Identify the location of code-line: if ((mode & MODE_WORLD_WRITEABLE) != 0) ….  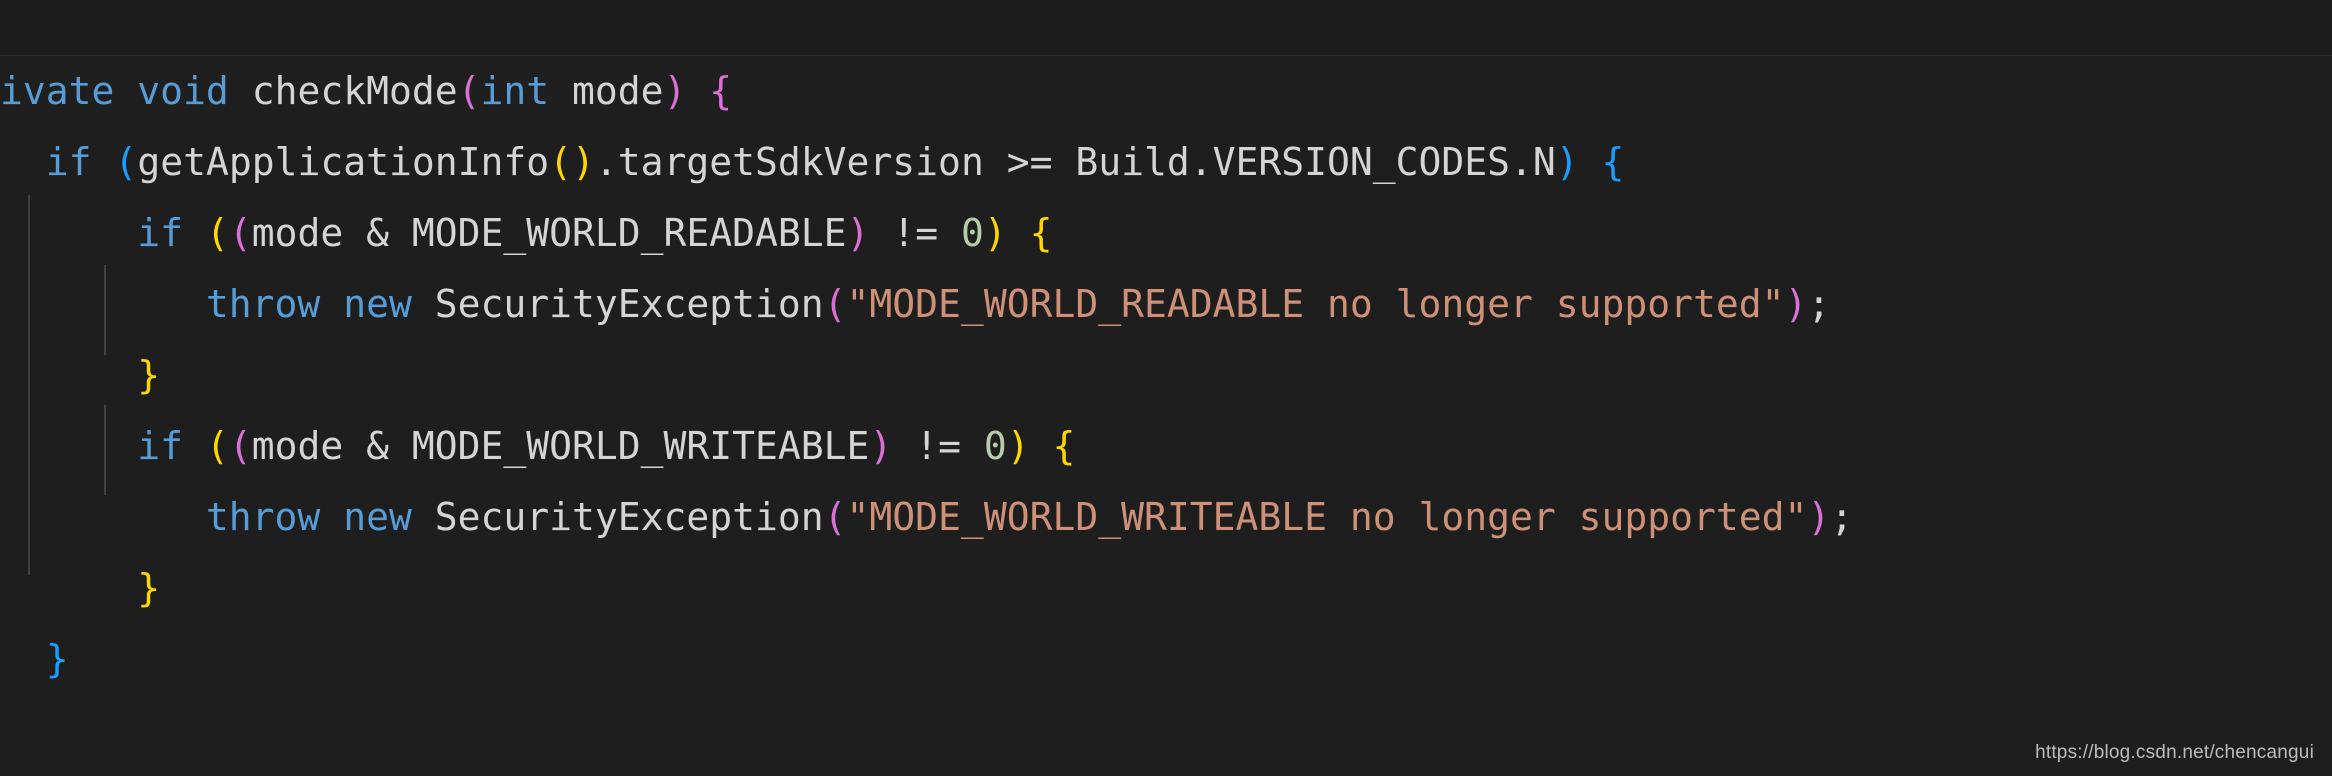
(1166, 446).